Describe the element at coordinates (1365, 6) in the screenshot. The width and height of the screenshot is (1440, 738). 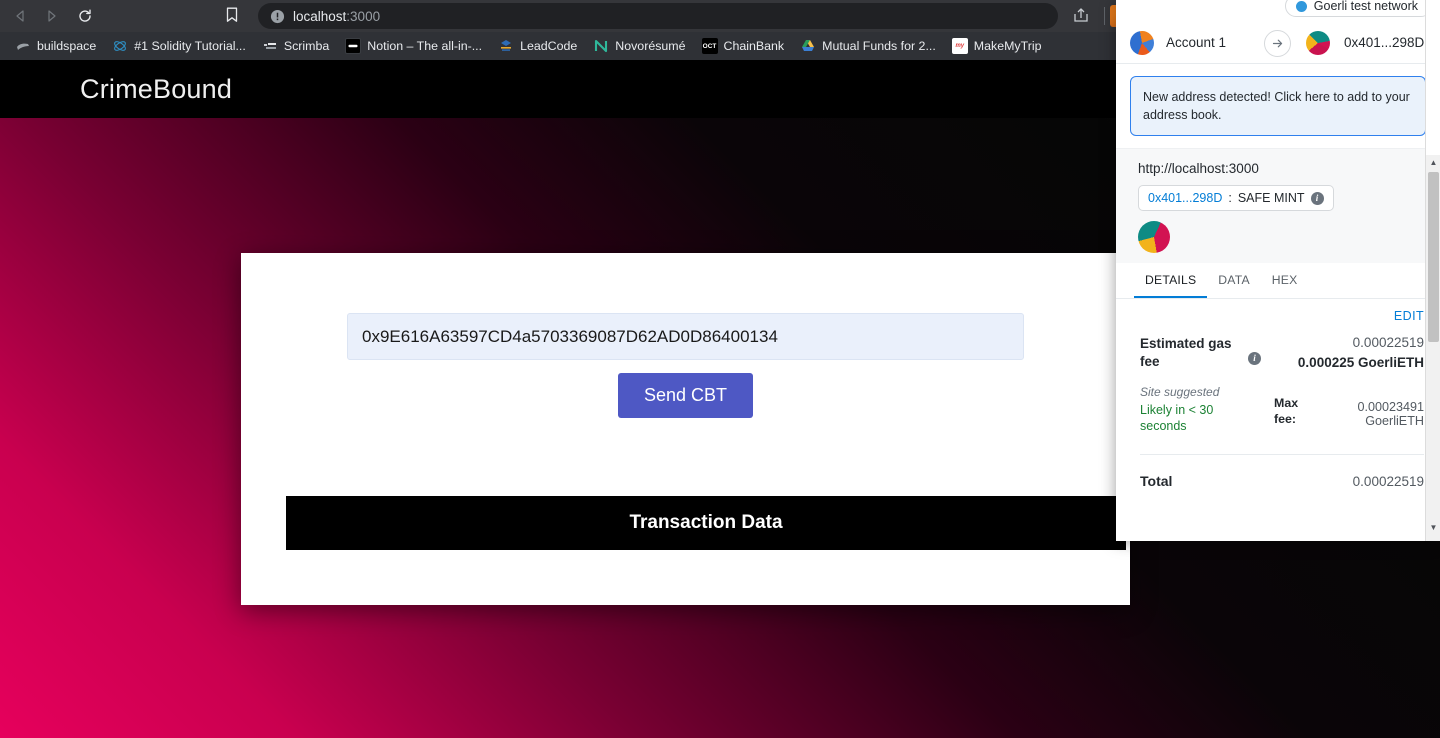
I see `network-label: Goerli test network` at that location.